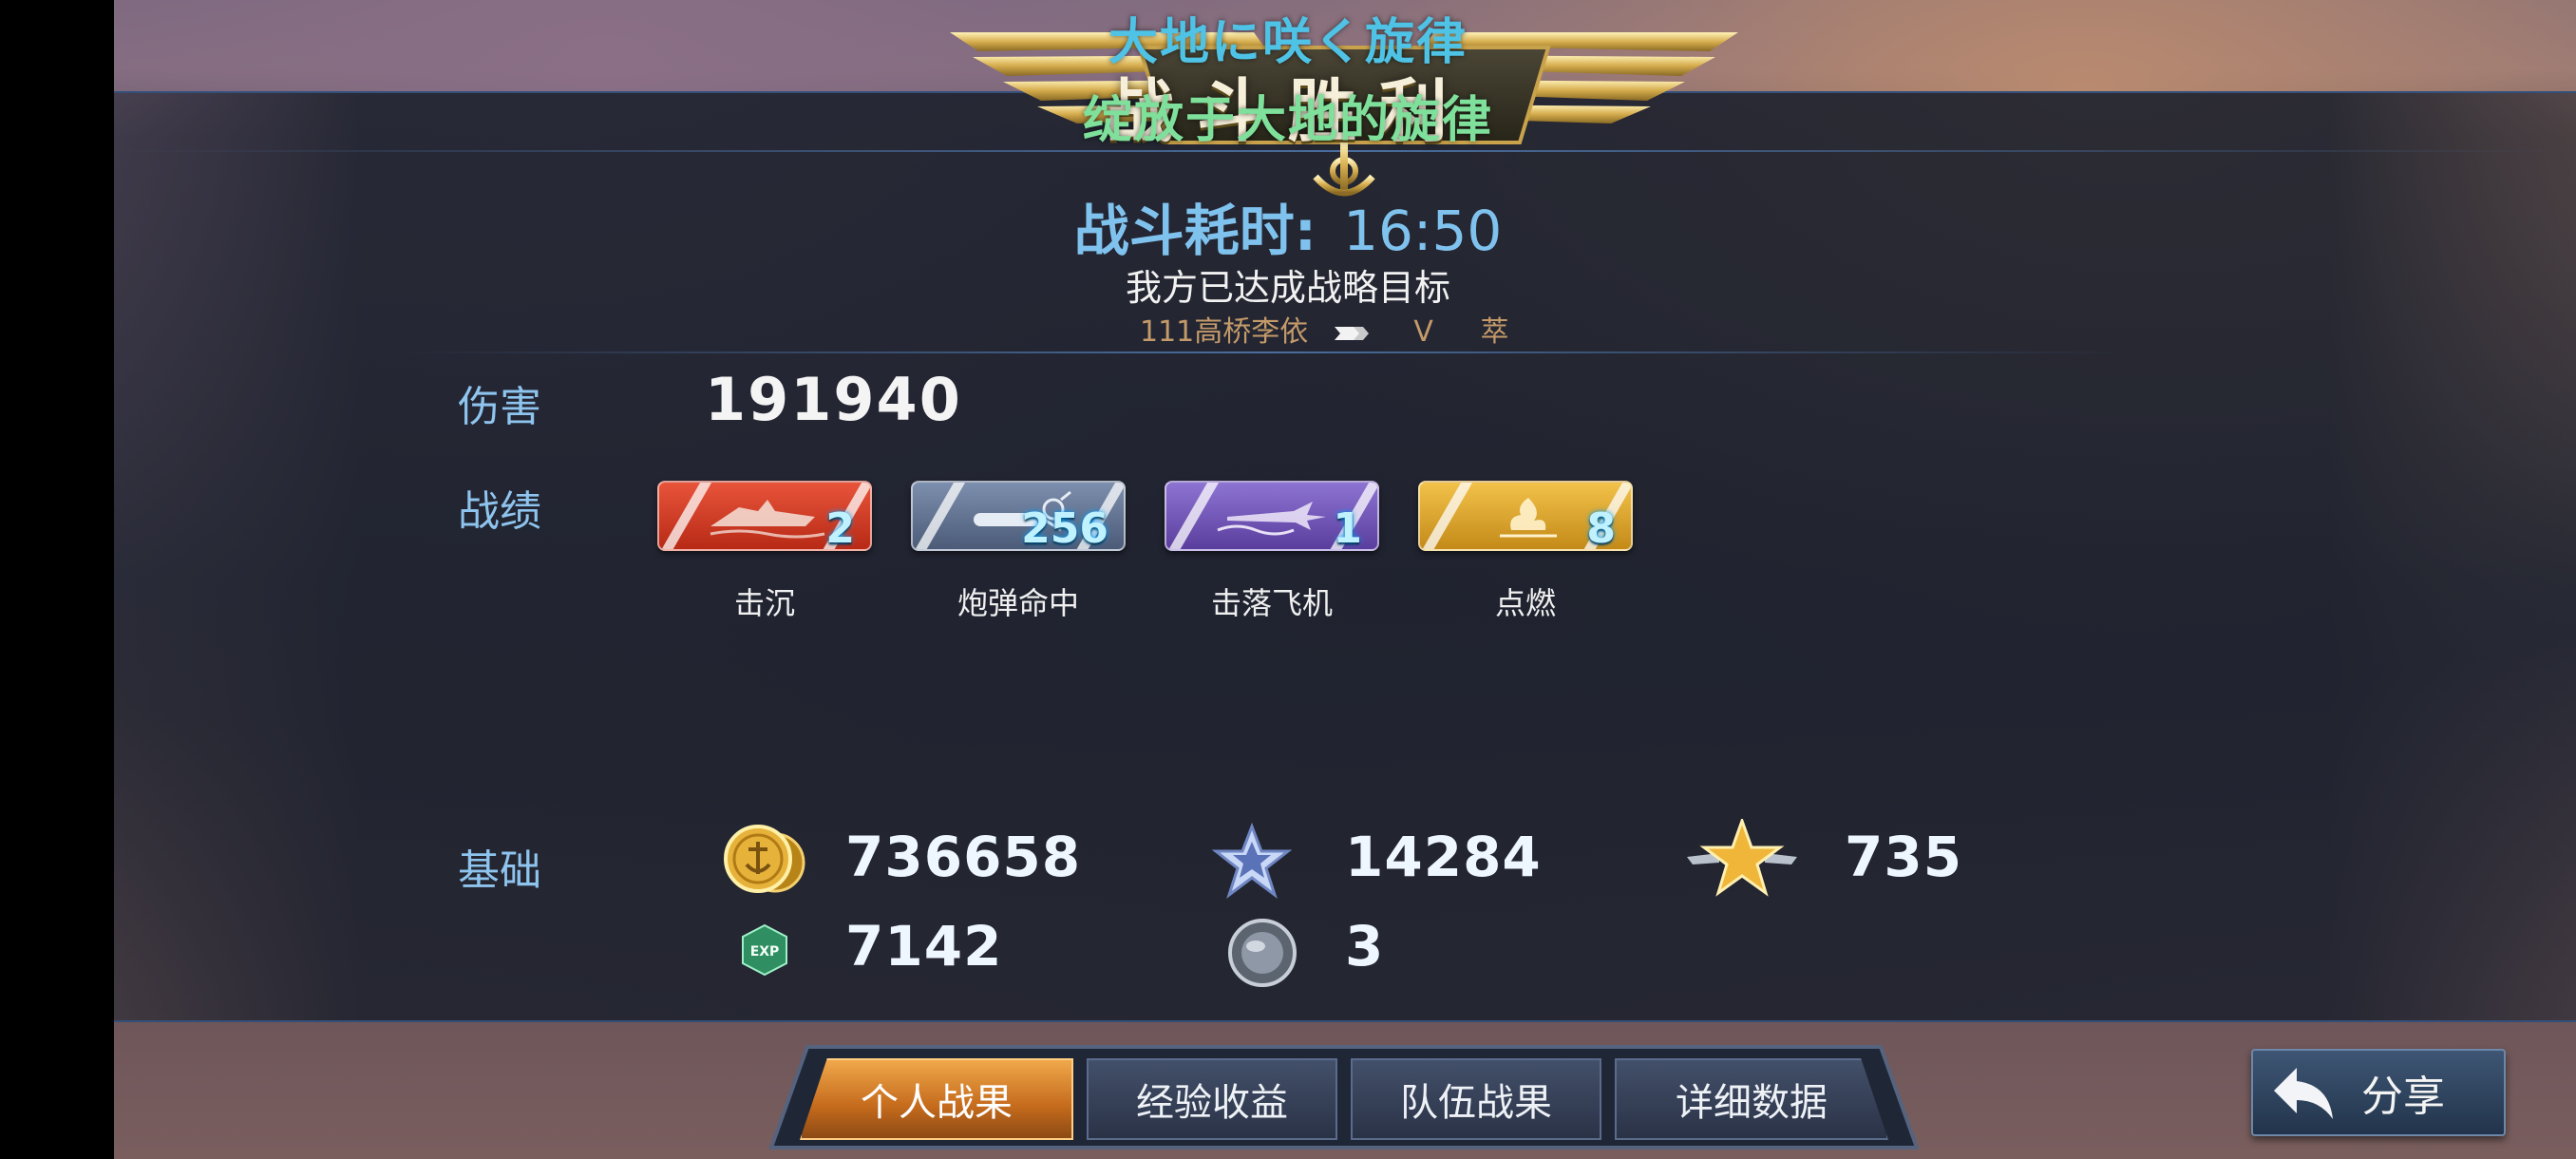  Describe the element at coordinates (1525, 603) in the screenshot. I see `badge-label-ignite: 点燃` at that location.